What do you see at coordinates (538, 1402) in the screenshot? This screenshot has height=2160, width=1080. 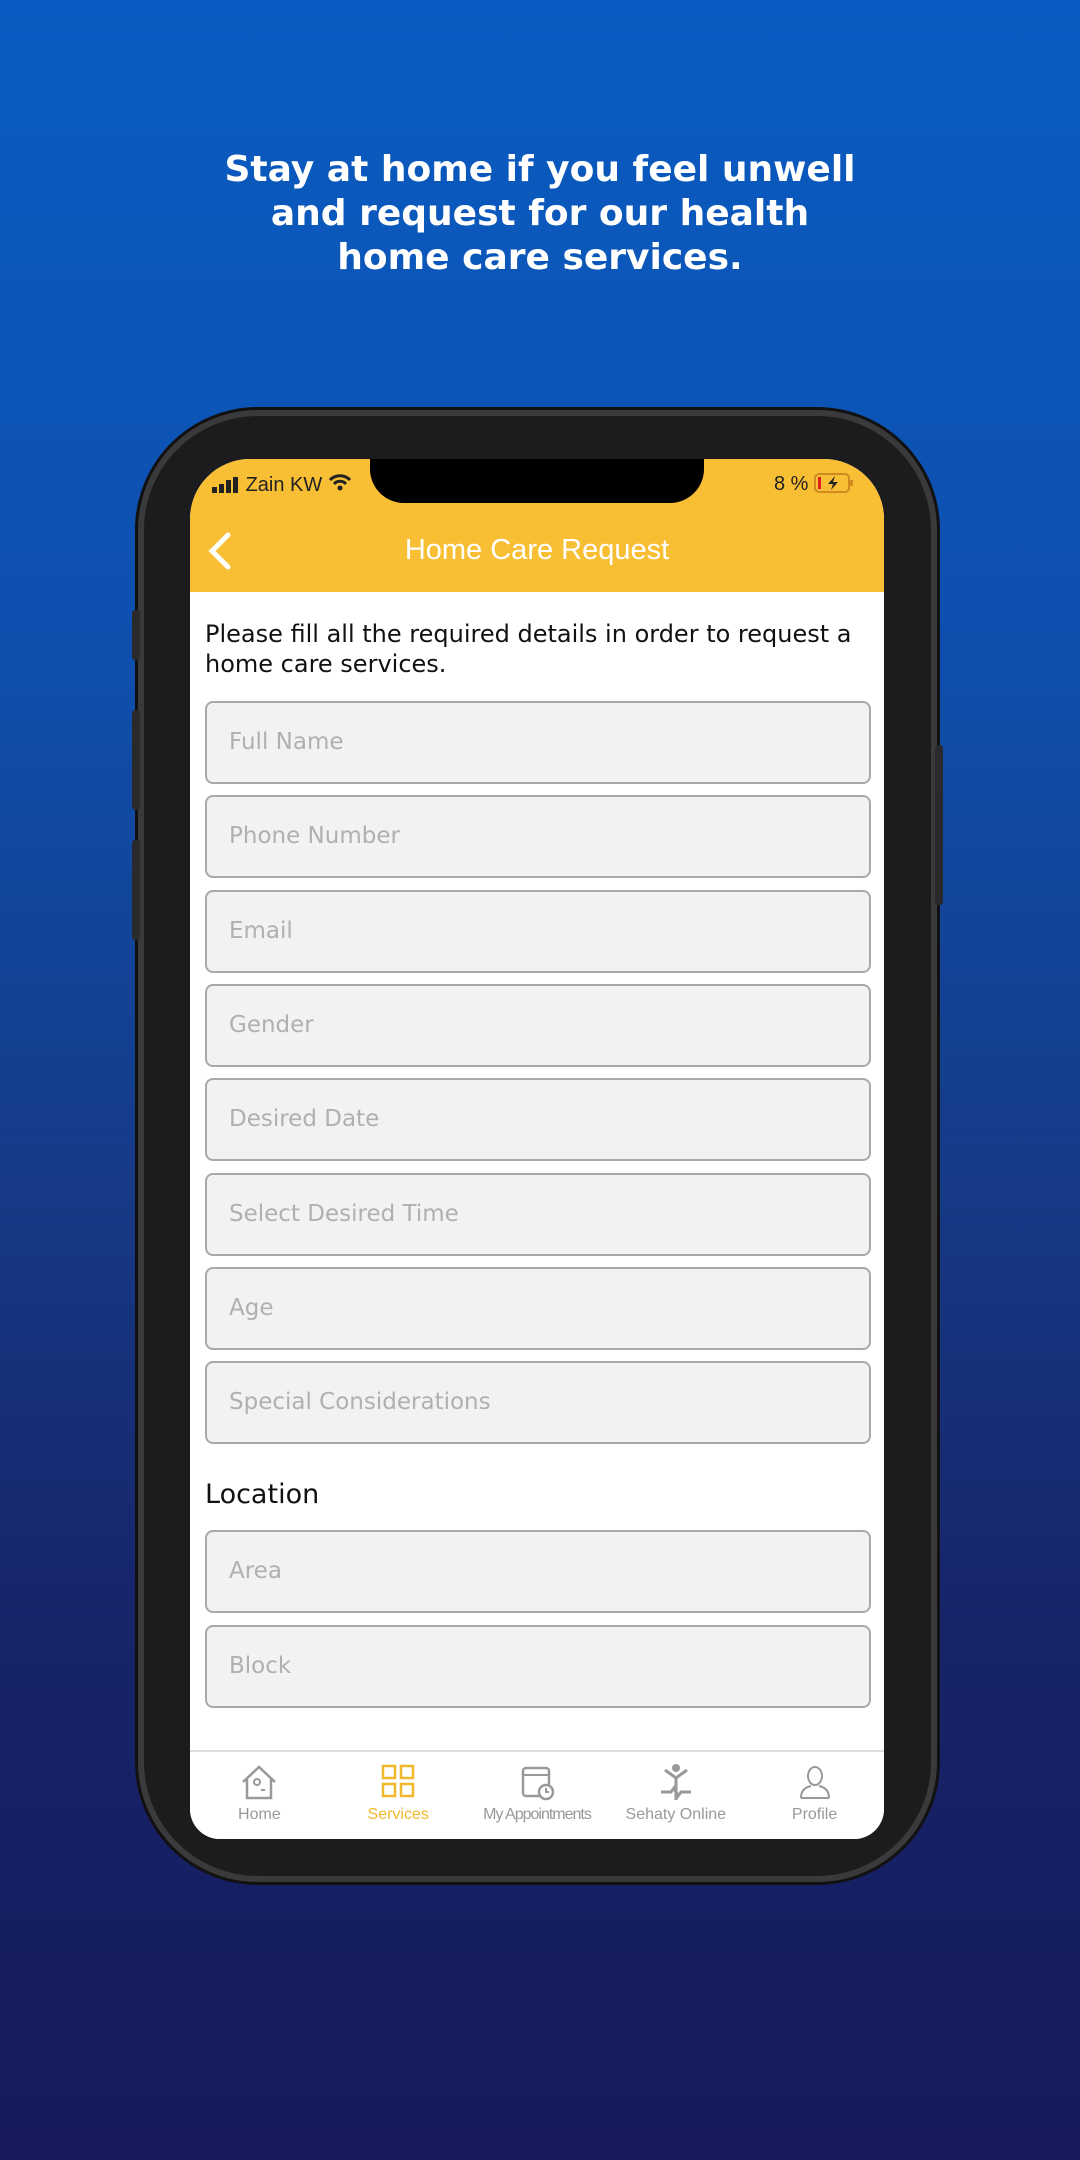 I see `special-considerations-input: Special Considerations` at bounding box center [538, 1402].